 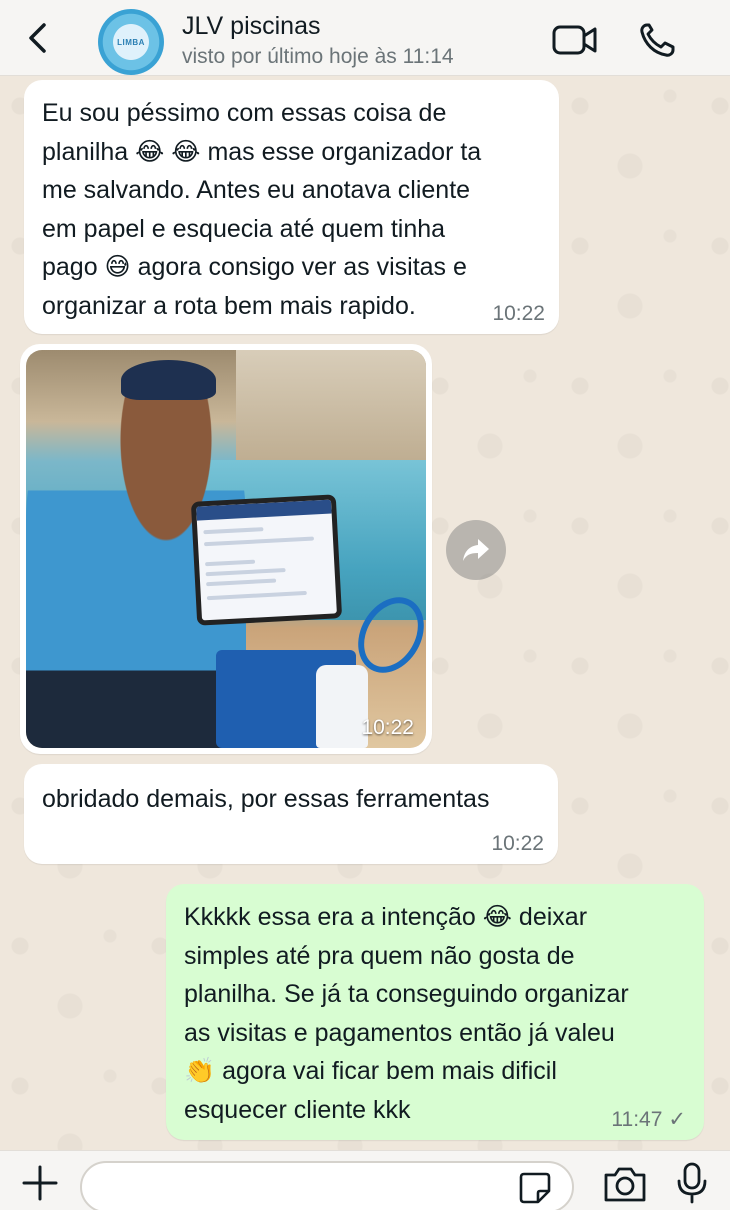 I want to click on video-call-button, so click(x=575, y=40).